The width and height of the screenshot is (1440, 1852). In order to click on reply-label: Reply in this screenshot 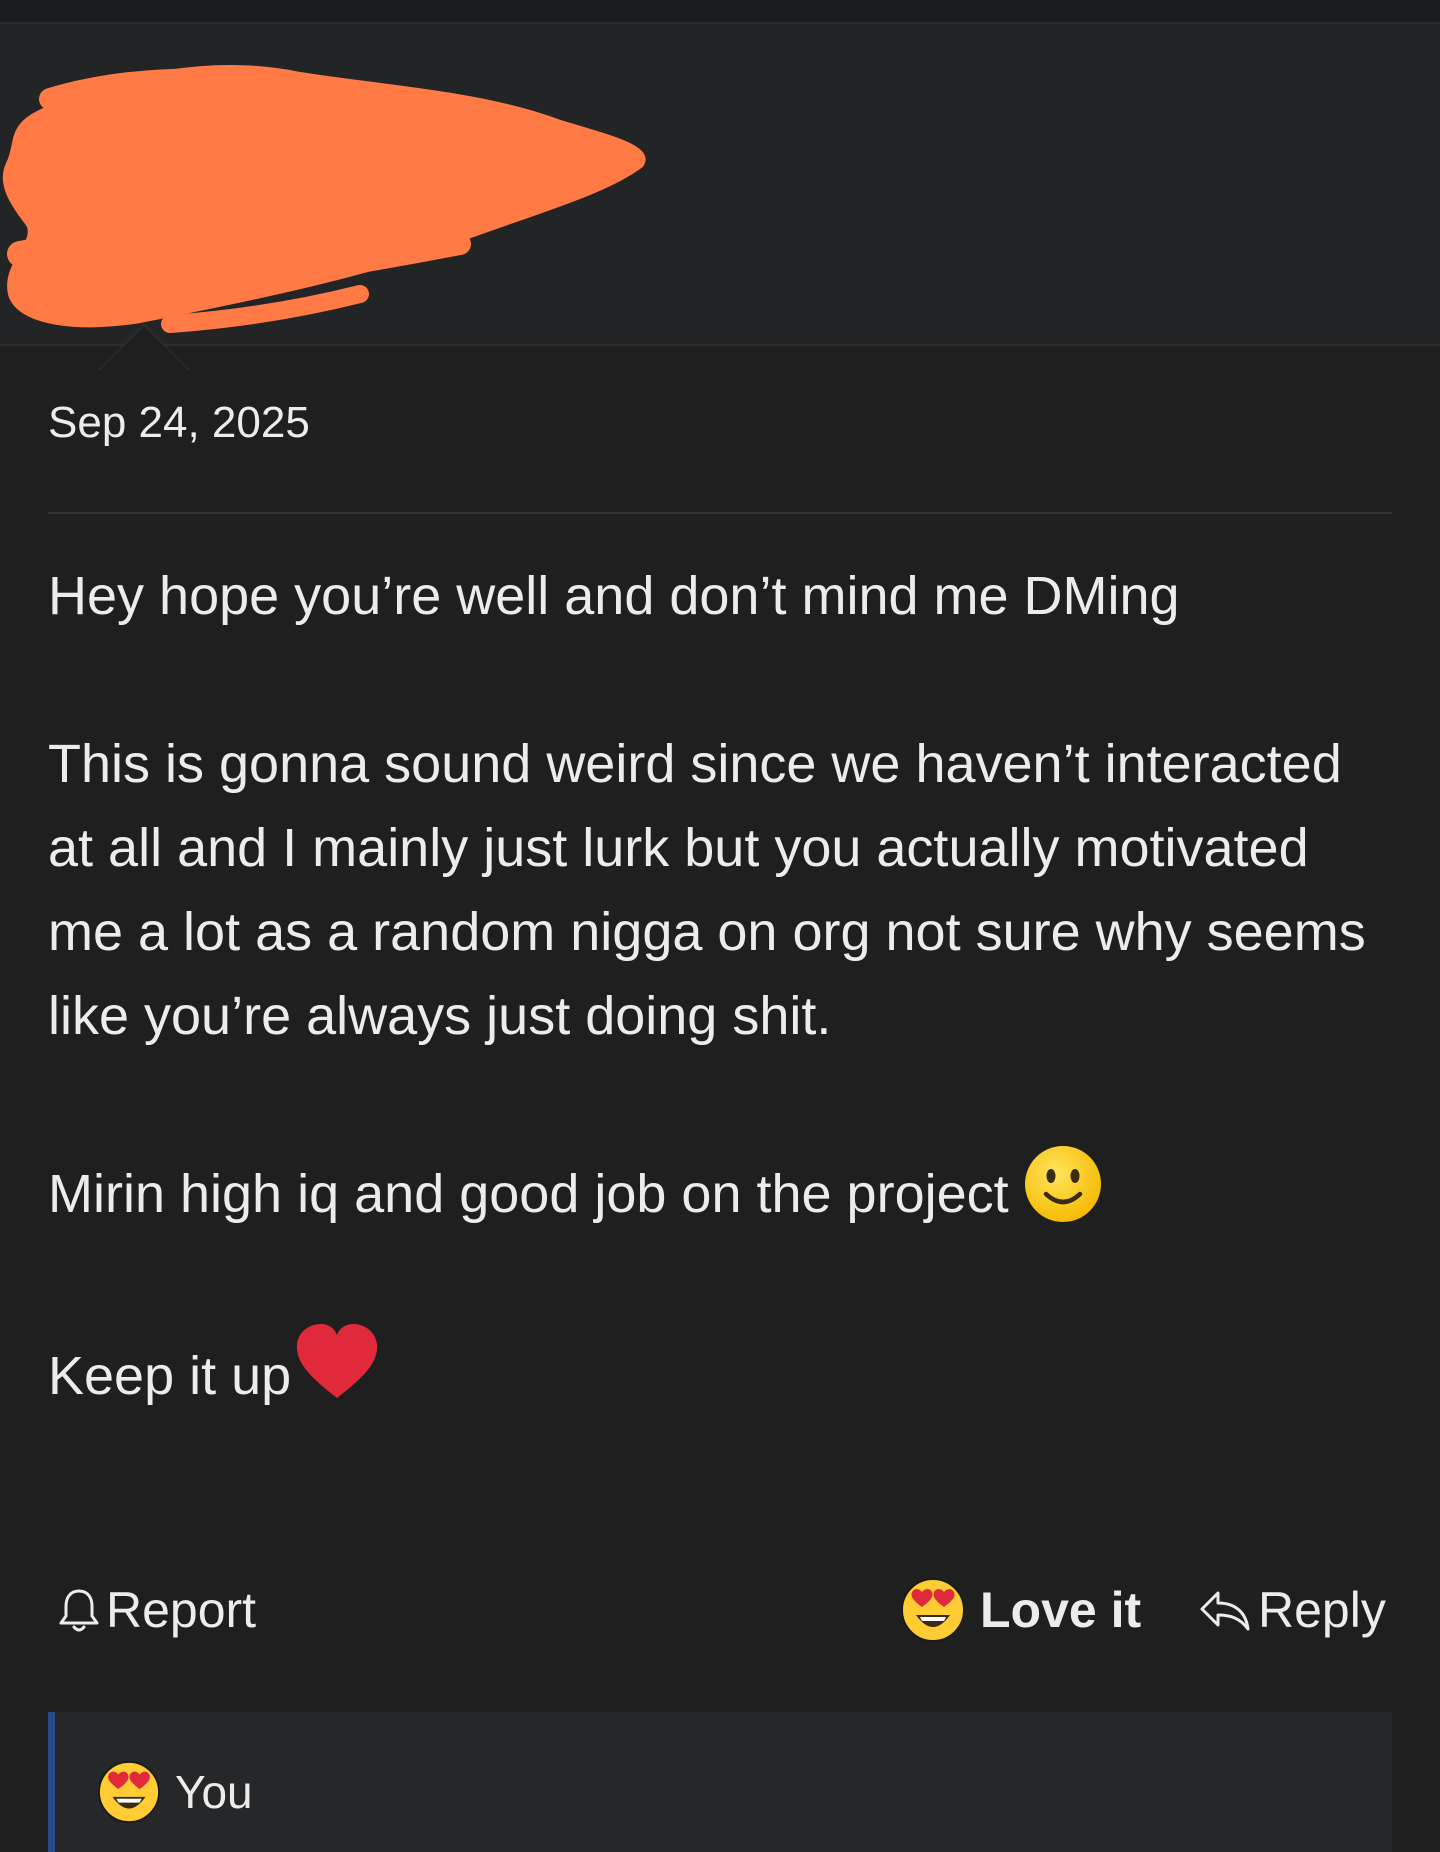, I will do `click(1322, 1610)`.